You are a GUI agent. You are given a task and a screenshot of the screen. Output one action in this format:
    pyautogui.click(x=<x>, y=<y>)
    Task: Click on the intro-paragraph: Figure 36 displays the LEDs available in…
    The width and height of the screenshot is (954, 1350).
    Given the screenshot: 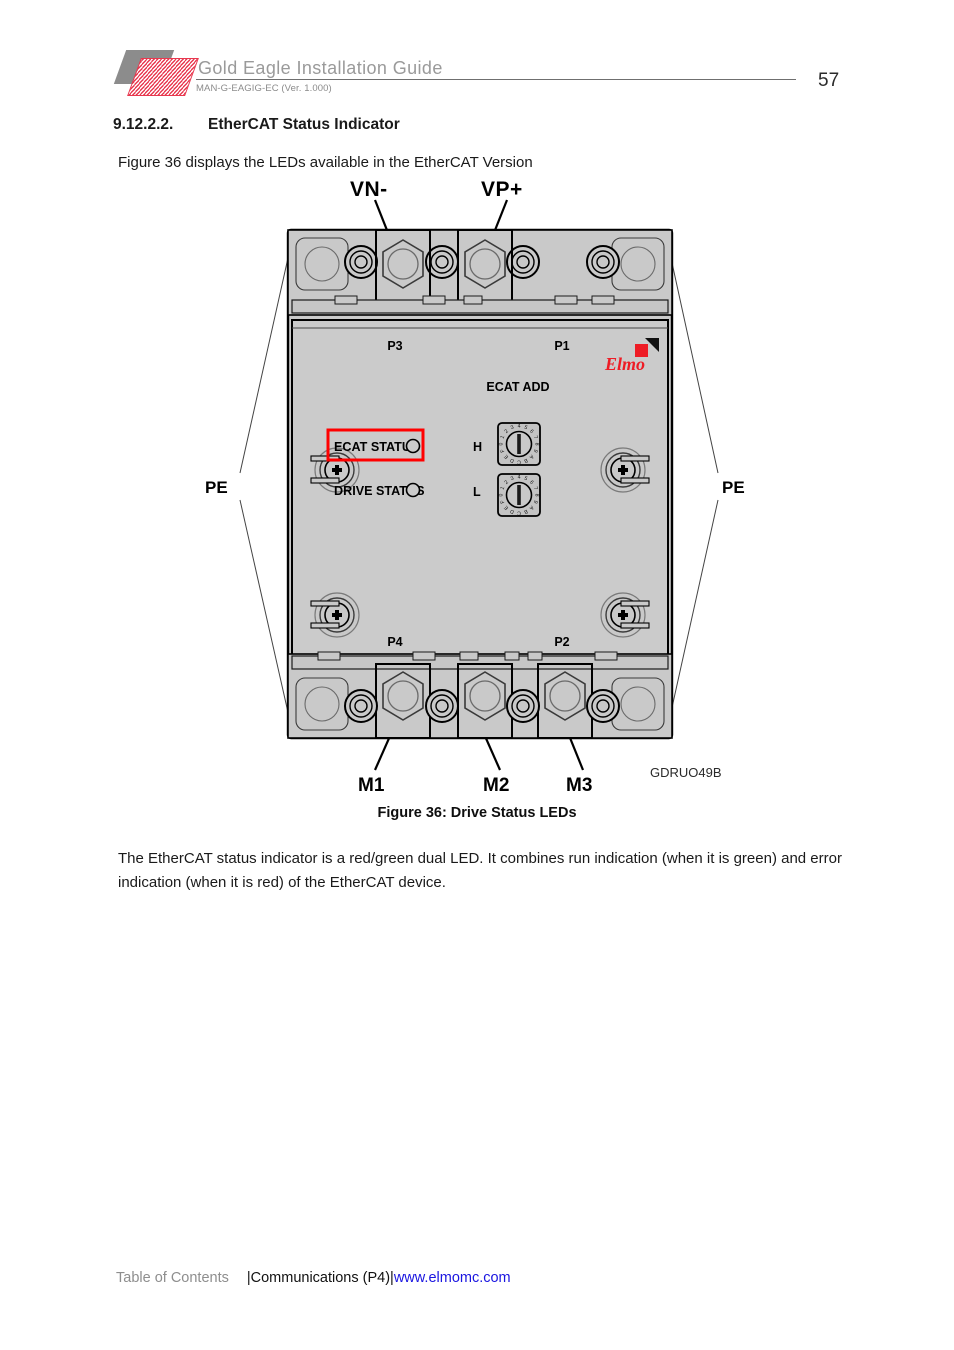 What is the action you would take?
    pyautogui.click(x=325, y=162)
    